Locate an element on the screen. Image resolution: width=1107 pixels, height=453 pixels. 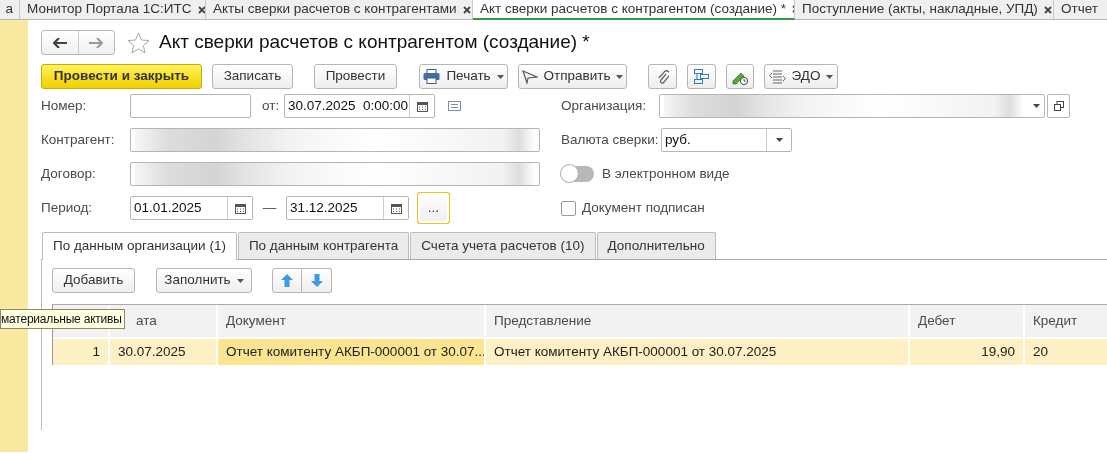
save-button: Записать is located at coordinates (252, 76).